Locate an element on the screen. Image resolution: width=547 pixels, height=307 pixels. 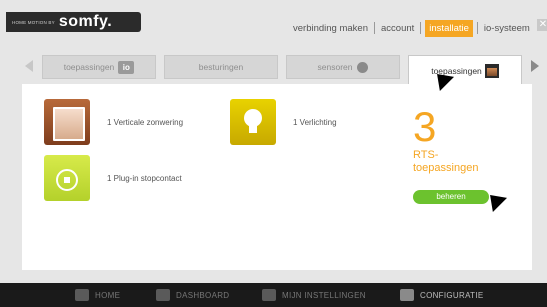
frame-left is located at coordinates (11, 177).